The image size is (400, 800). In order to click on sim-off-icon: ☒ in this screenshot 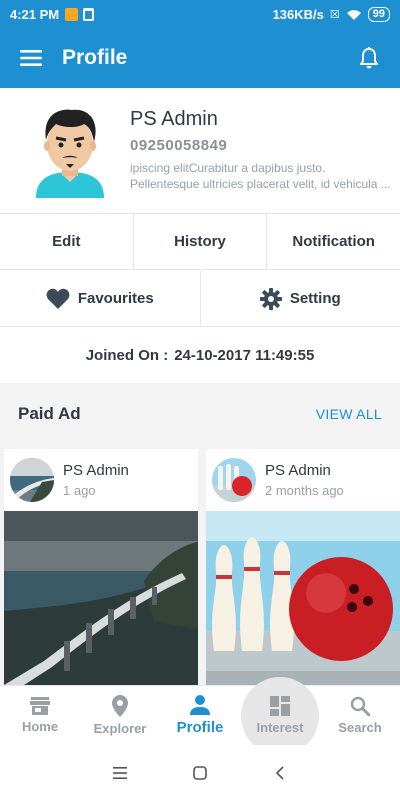, I will do `click(334, 14)`.